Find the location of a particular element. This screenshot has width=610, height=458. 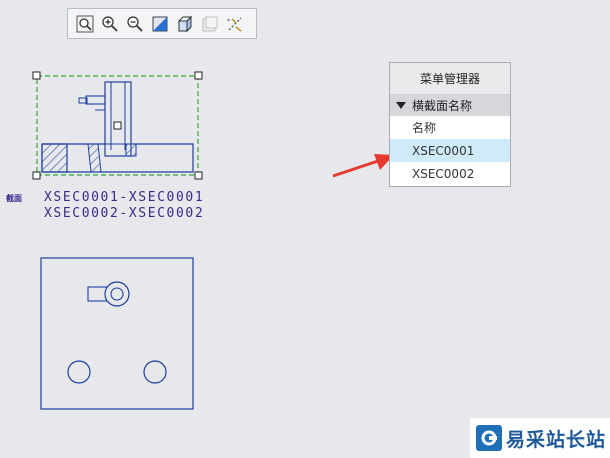

section-view is located at coordinates (117, 125).